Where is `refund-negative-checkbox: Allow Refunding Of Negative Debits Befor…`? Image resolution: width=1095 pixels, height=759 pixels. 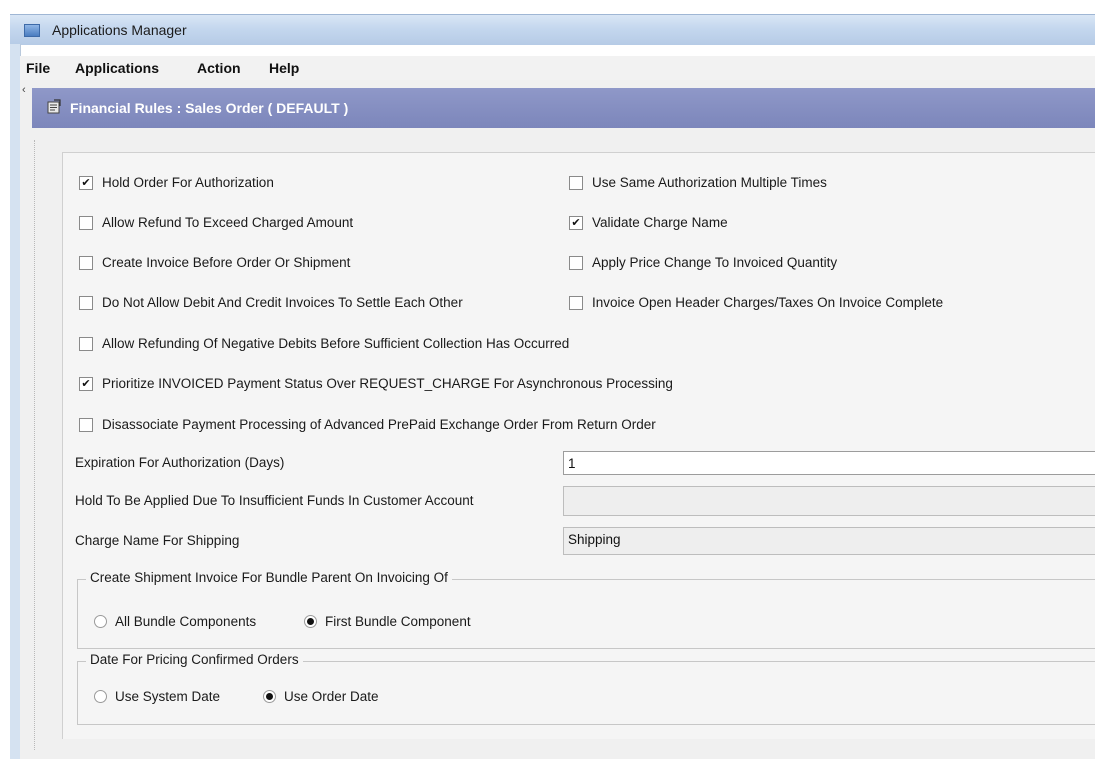 refund-negative-checkbox: Allow Refunding Of Negative Debits Befor… is located at coordinates (324, 343).